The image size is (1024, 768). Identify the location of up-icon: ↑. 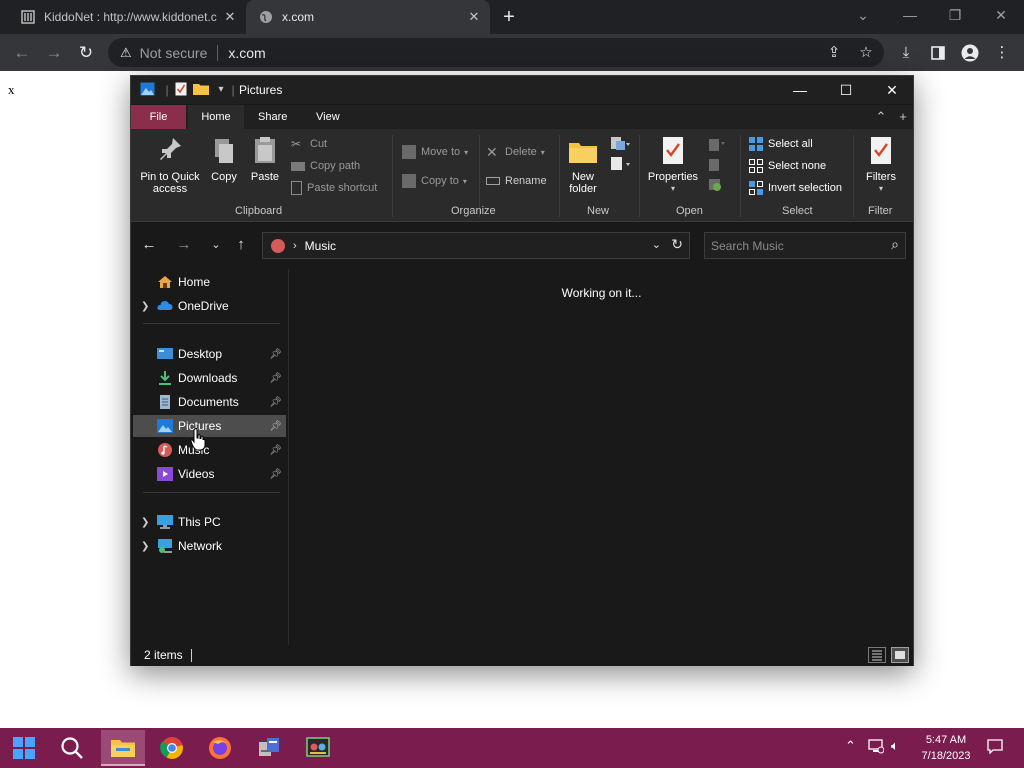
(241, 245).